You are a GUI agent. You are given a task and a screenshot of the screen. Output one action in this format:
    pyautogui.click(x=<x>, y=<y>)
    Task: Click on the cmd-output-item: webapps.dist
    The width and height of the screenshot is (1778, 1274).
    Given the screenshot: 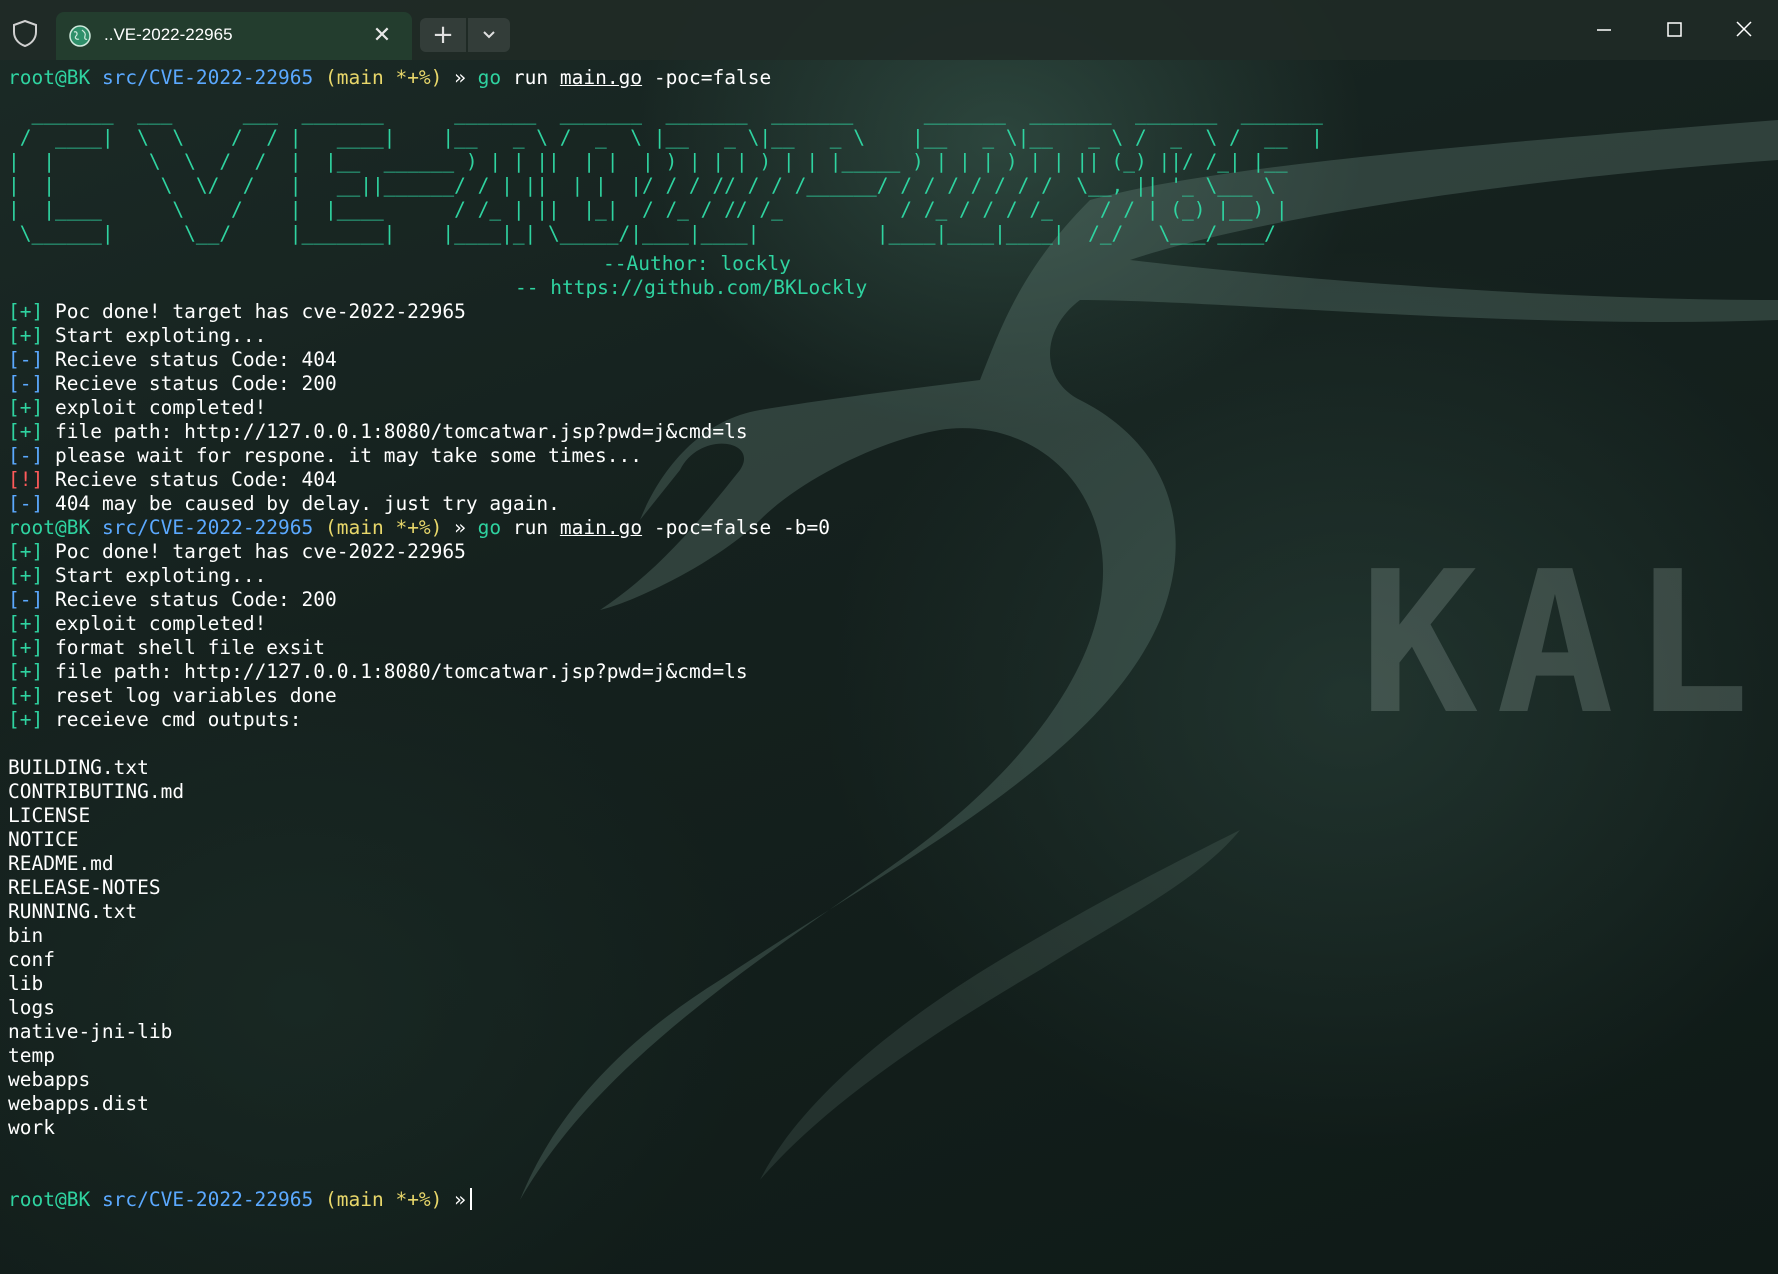 What is the action you would take?
    pyautogui.click(x=78, y=1103)
    